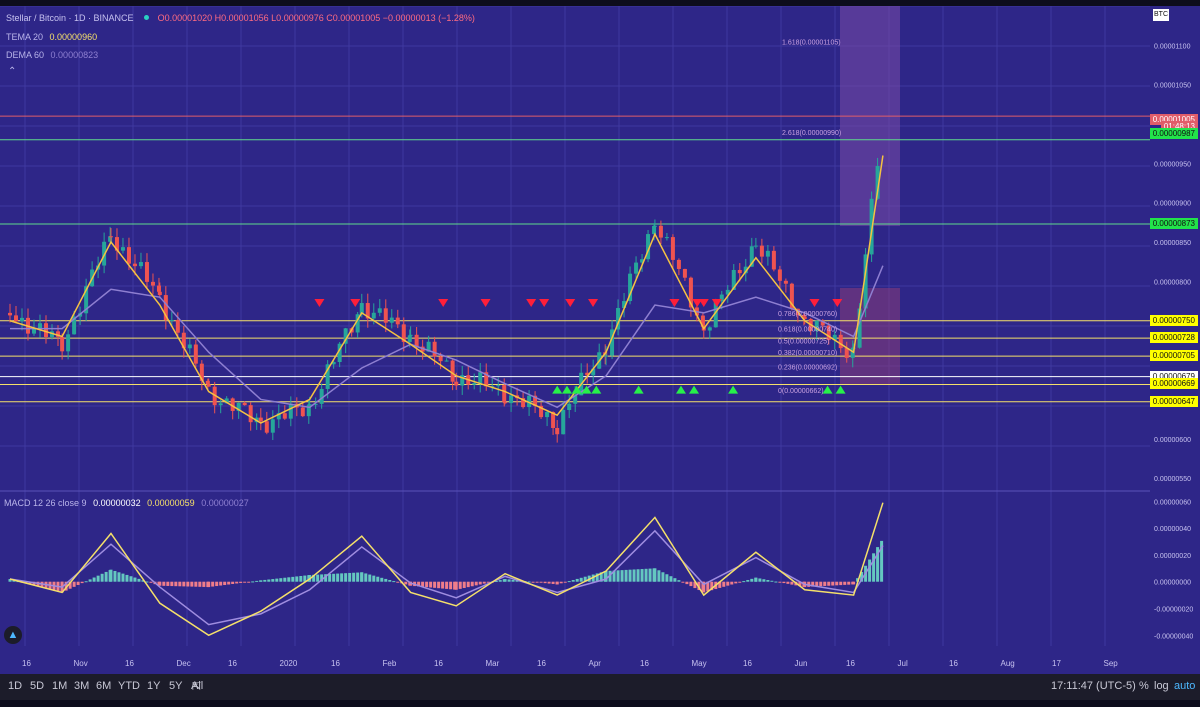  What do you see at coordinates (59, 686) in the screenshot?
I see `timeframe-button: 1M` at bounding box center [59, 686].